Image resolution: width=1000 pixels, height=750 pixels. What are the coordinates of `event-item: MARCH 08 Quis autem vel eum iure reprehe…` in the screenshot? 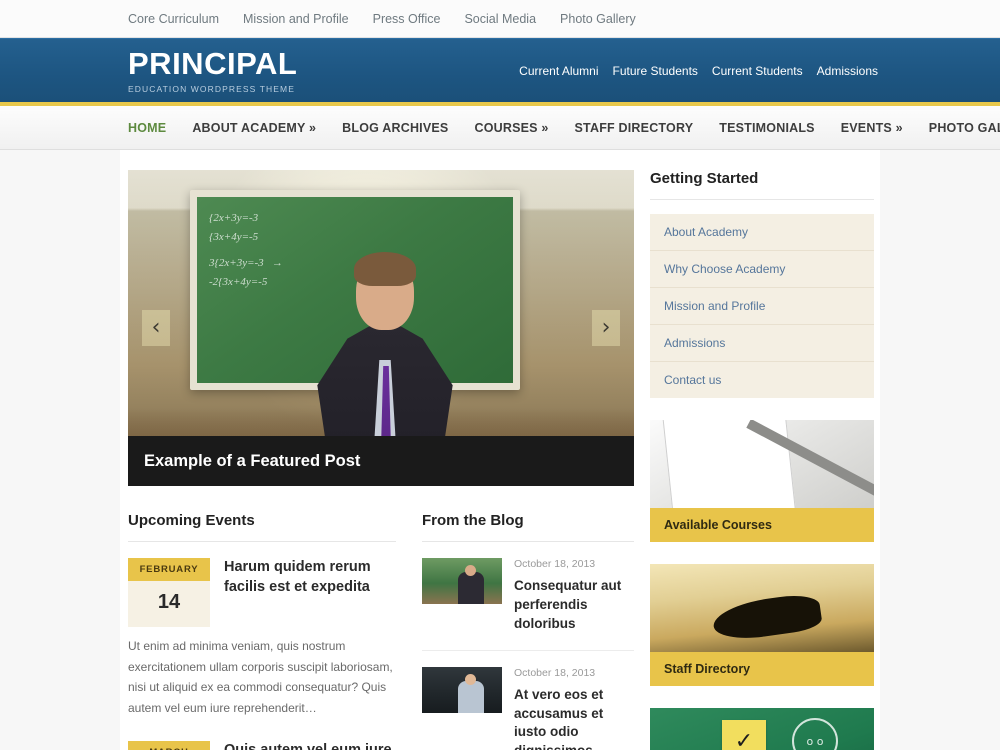 It's located at (262, 745).